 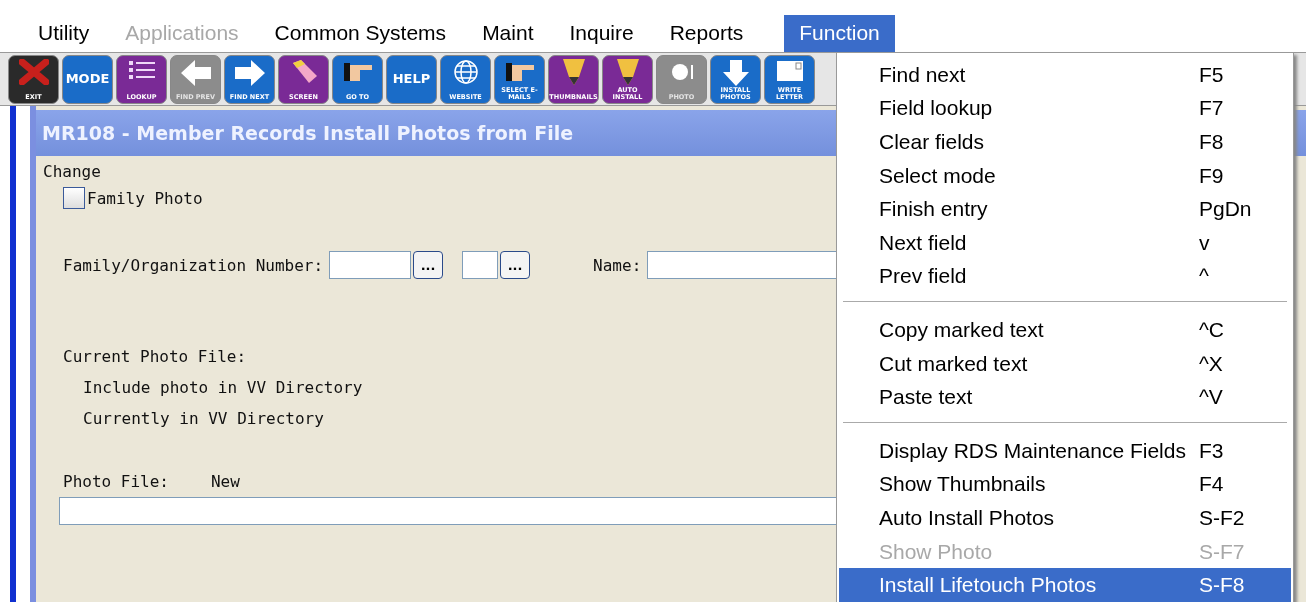 What do you see at coordinates (735, 72) in the screenshot?
I see `down-arrow-icon` at bounding box center [735, 72].